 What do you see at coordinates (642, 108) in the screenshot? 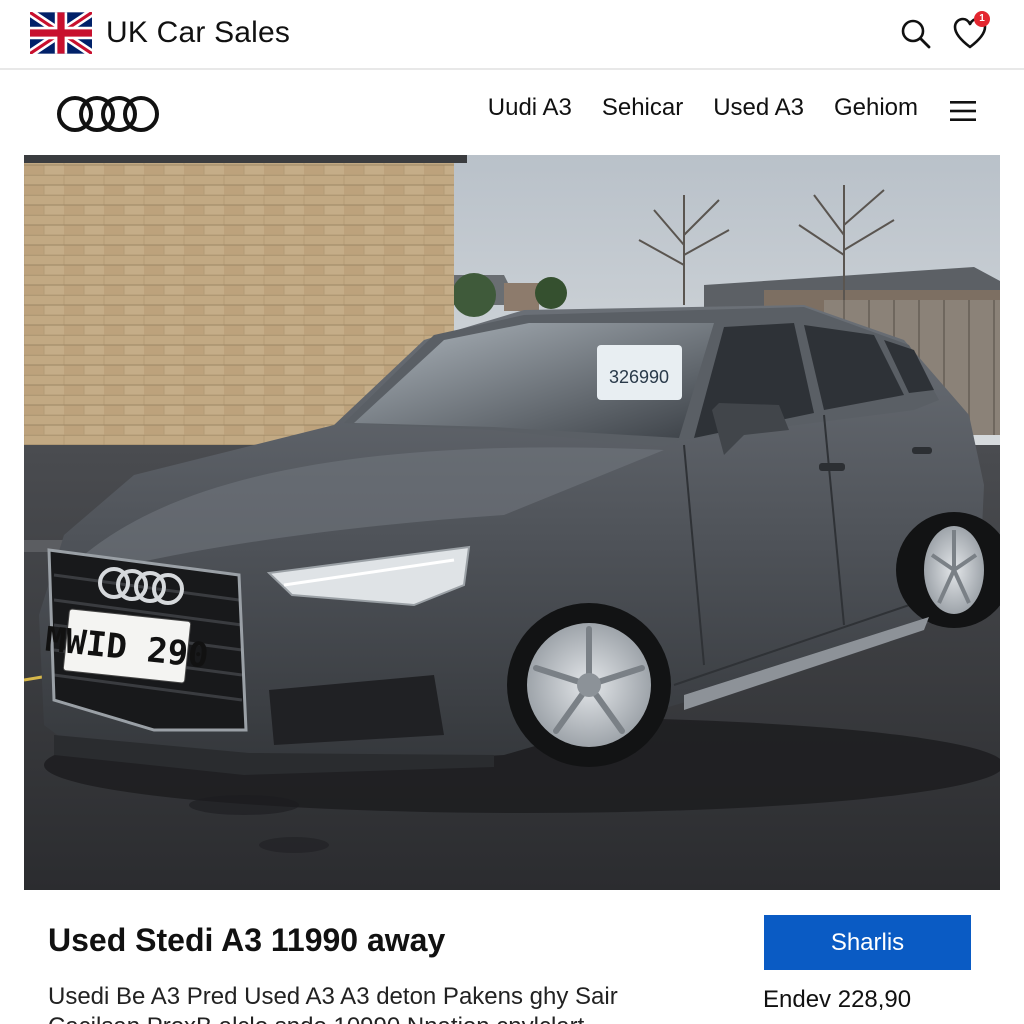
I see `nav-link-sehicar: Sehicar` at bounding box center [642, 108].